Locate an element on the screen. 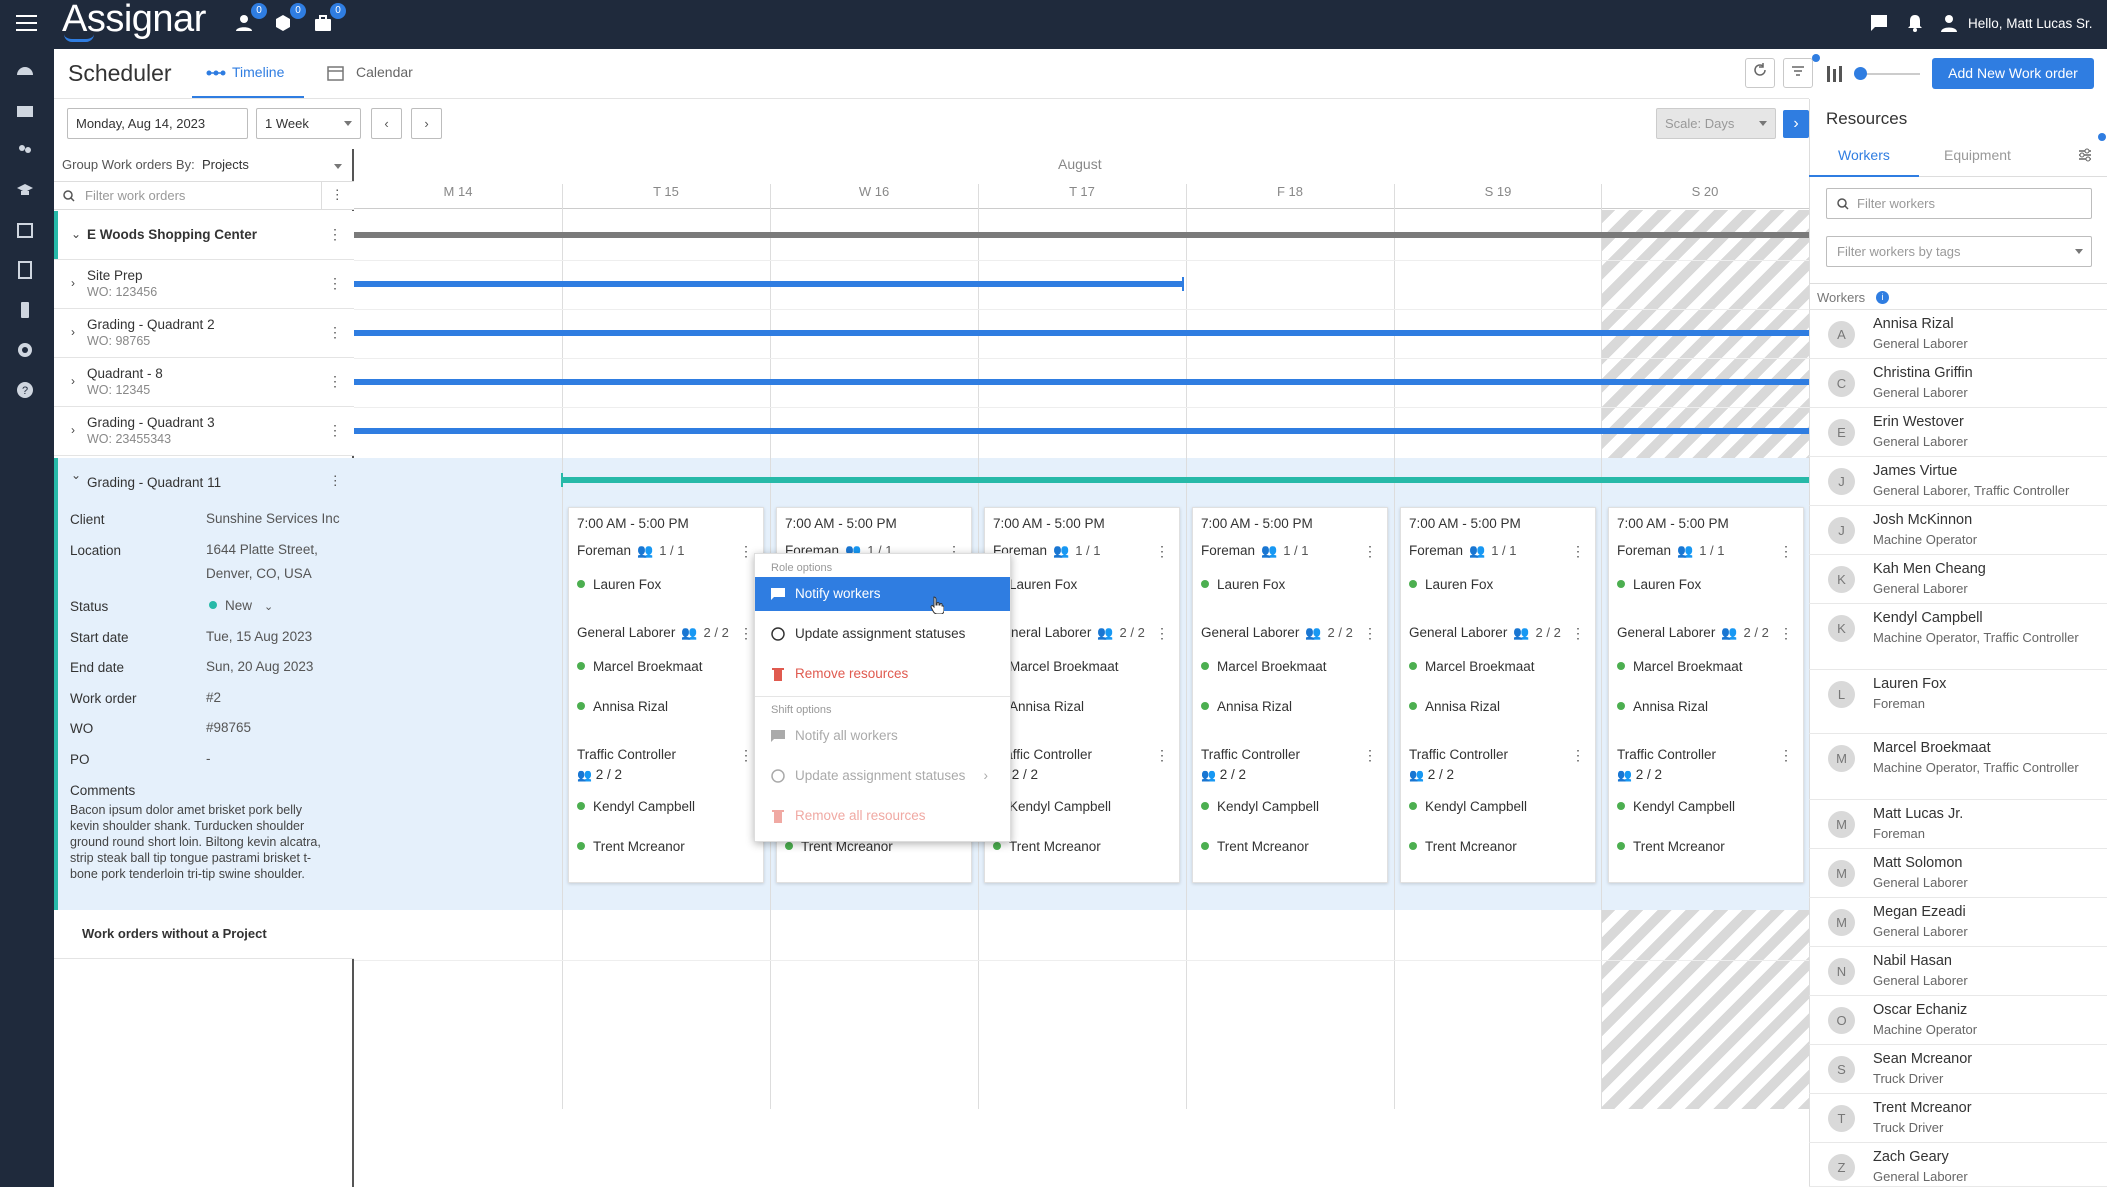  scale-select: Scale: Days is located at coordinates (1716, 123).